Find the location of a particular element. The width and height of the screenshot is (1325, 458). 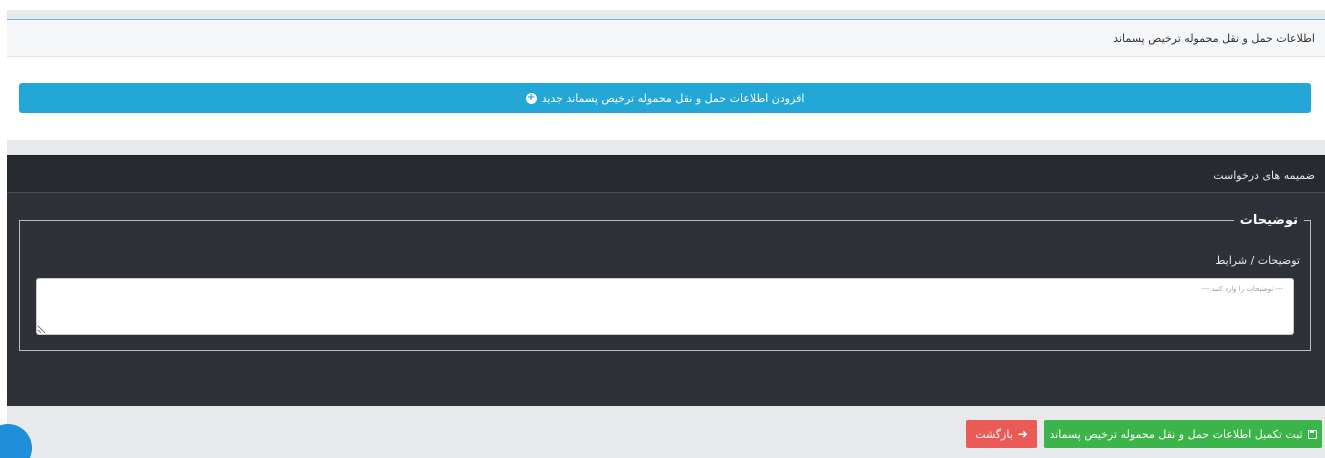

arrow-right-icon: ➜ is located at coordinates (1022, 434).